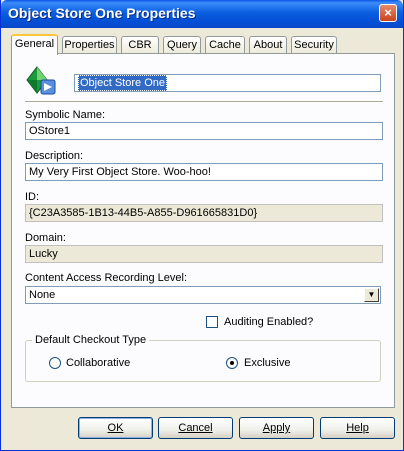  I want to click on content-access-value: None, so click(42, 295).